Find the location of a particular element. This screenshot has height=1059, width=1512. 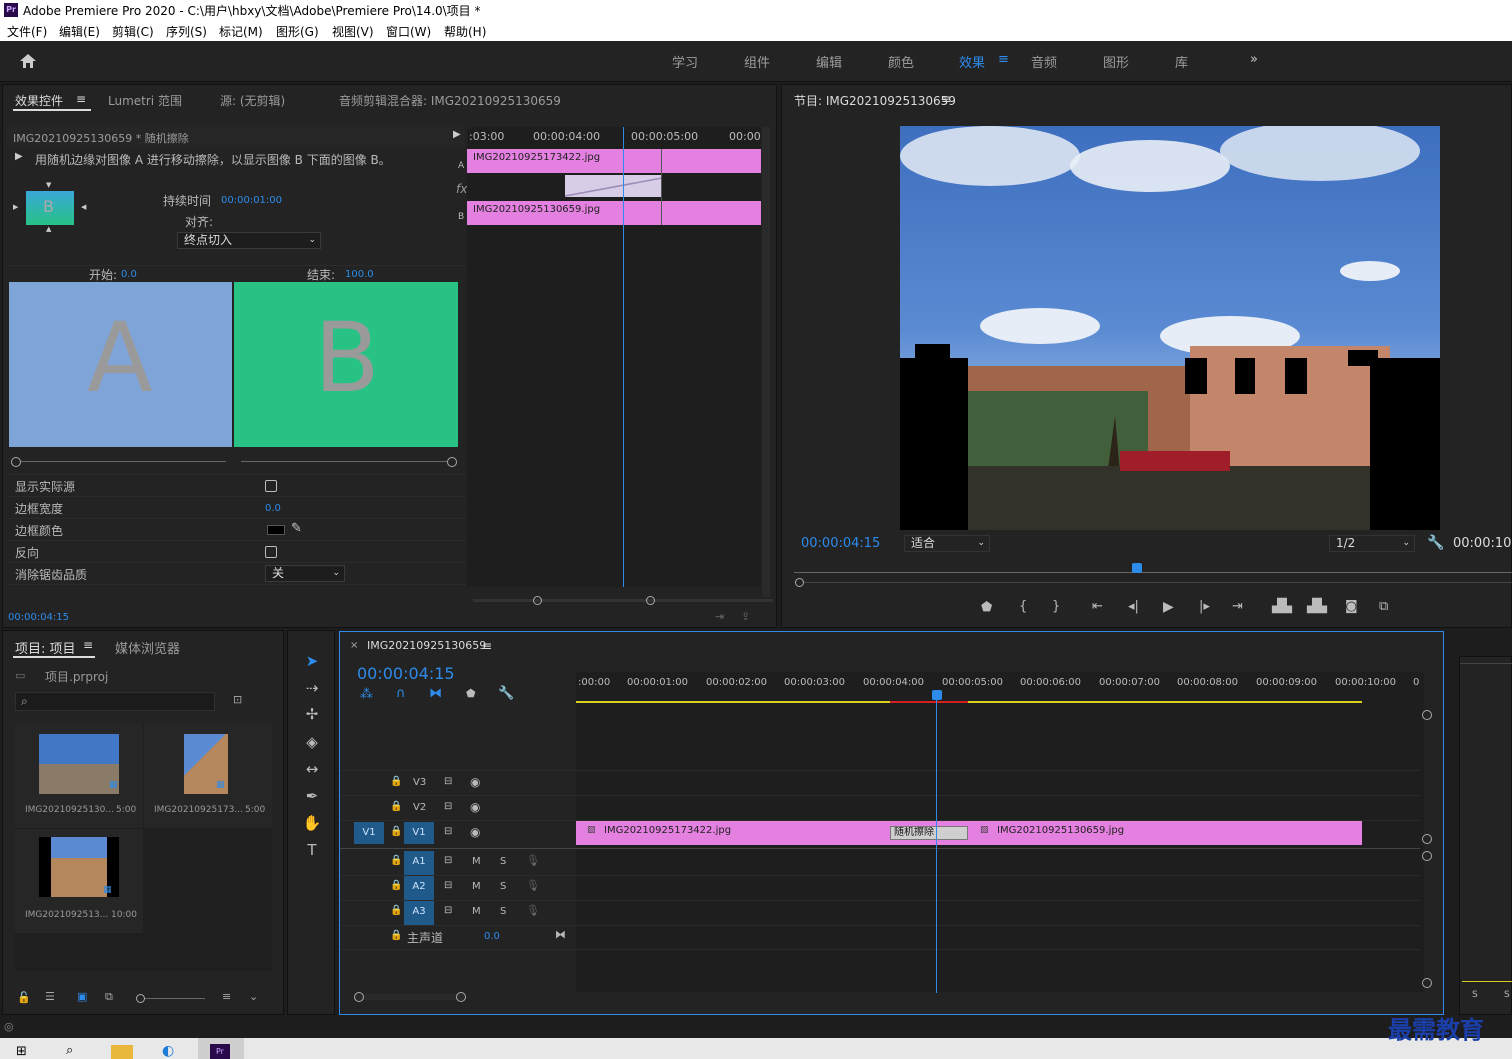

workspace-editing: 编辑 is located at coordinates (829, 61).